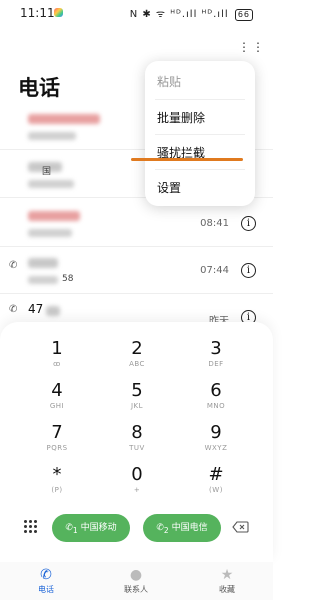  I want to click on contact-name: 47, so click(36, 309).